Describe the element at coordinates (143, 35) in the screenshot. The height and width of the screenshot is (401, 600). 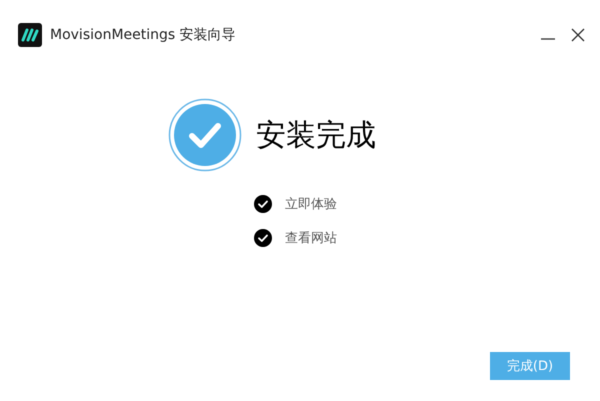
I see `window-title: MovisionMeetings 安装向导` at that location.